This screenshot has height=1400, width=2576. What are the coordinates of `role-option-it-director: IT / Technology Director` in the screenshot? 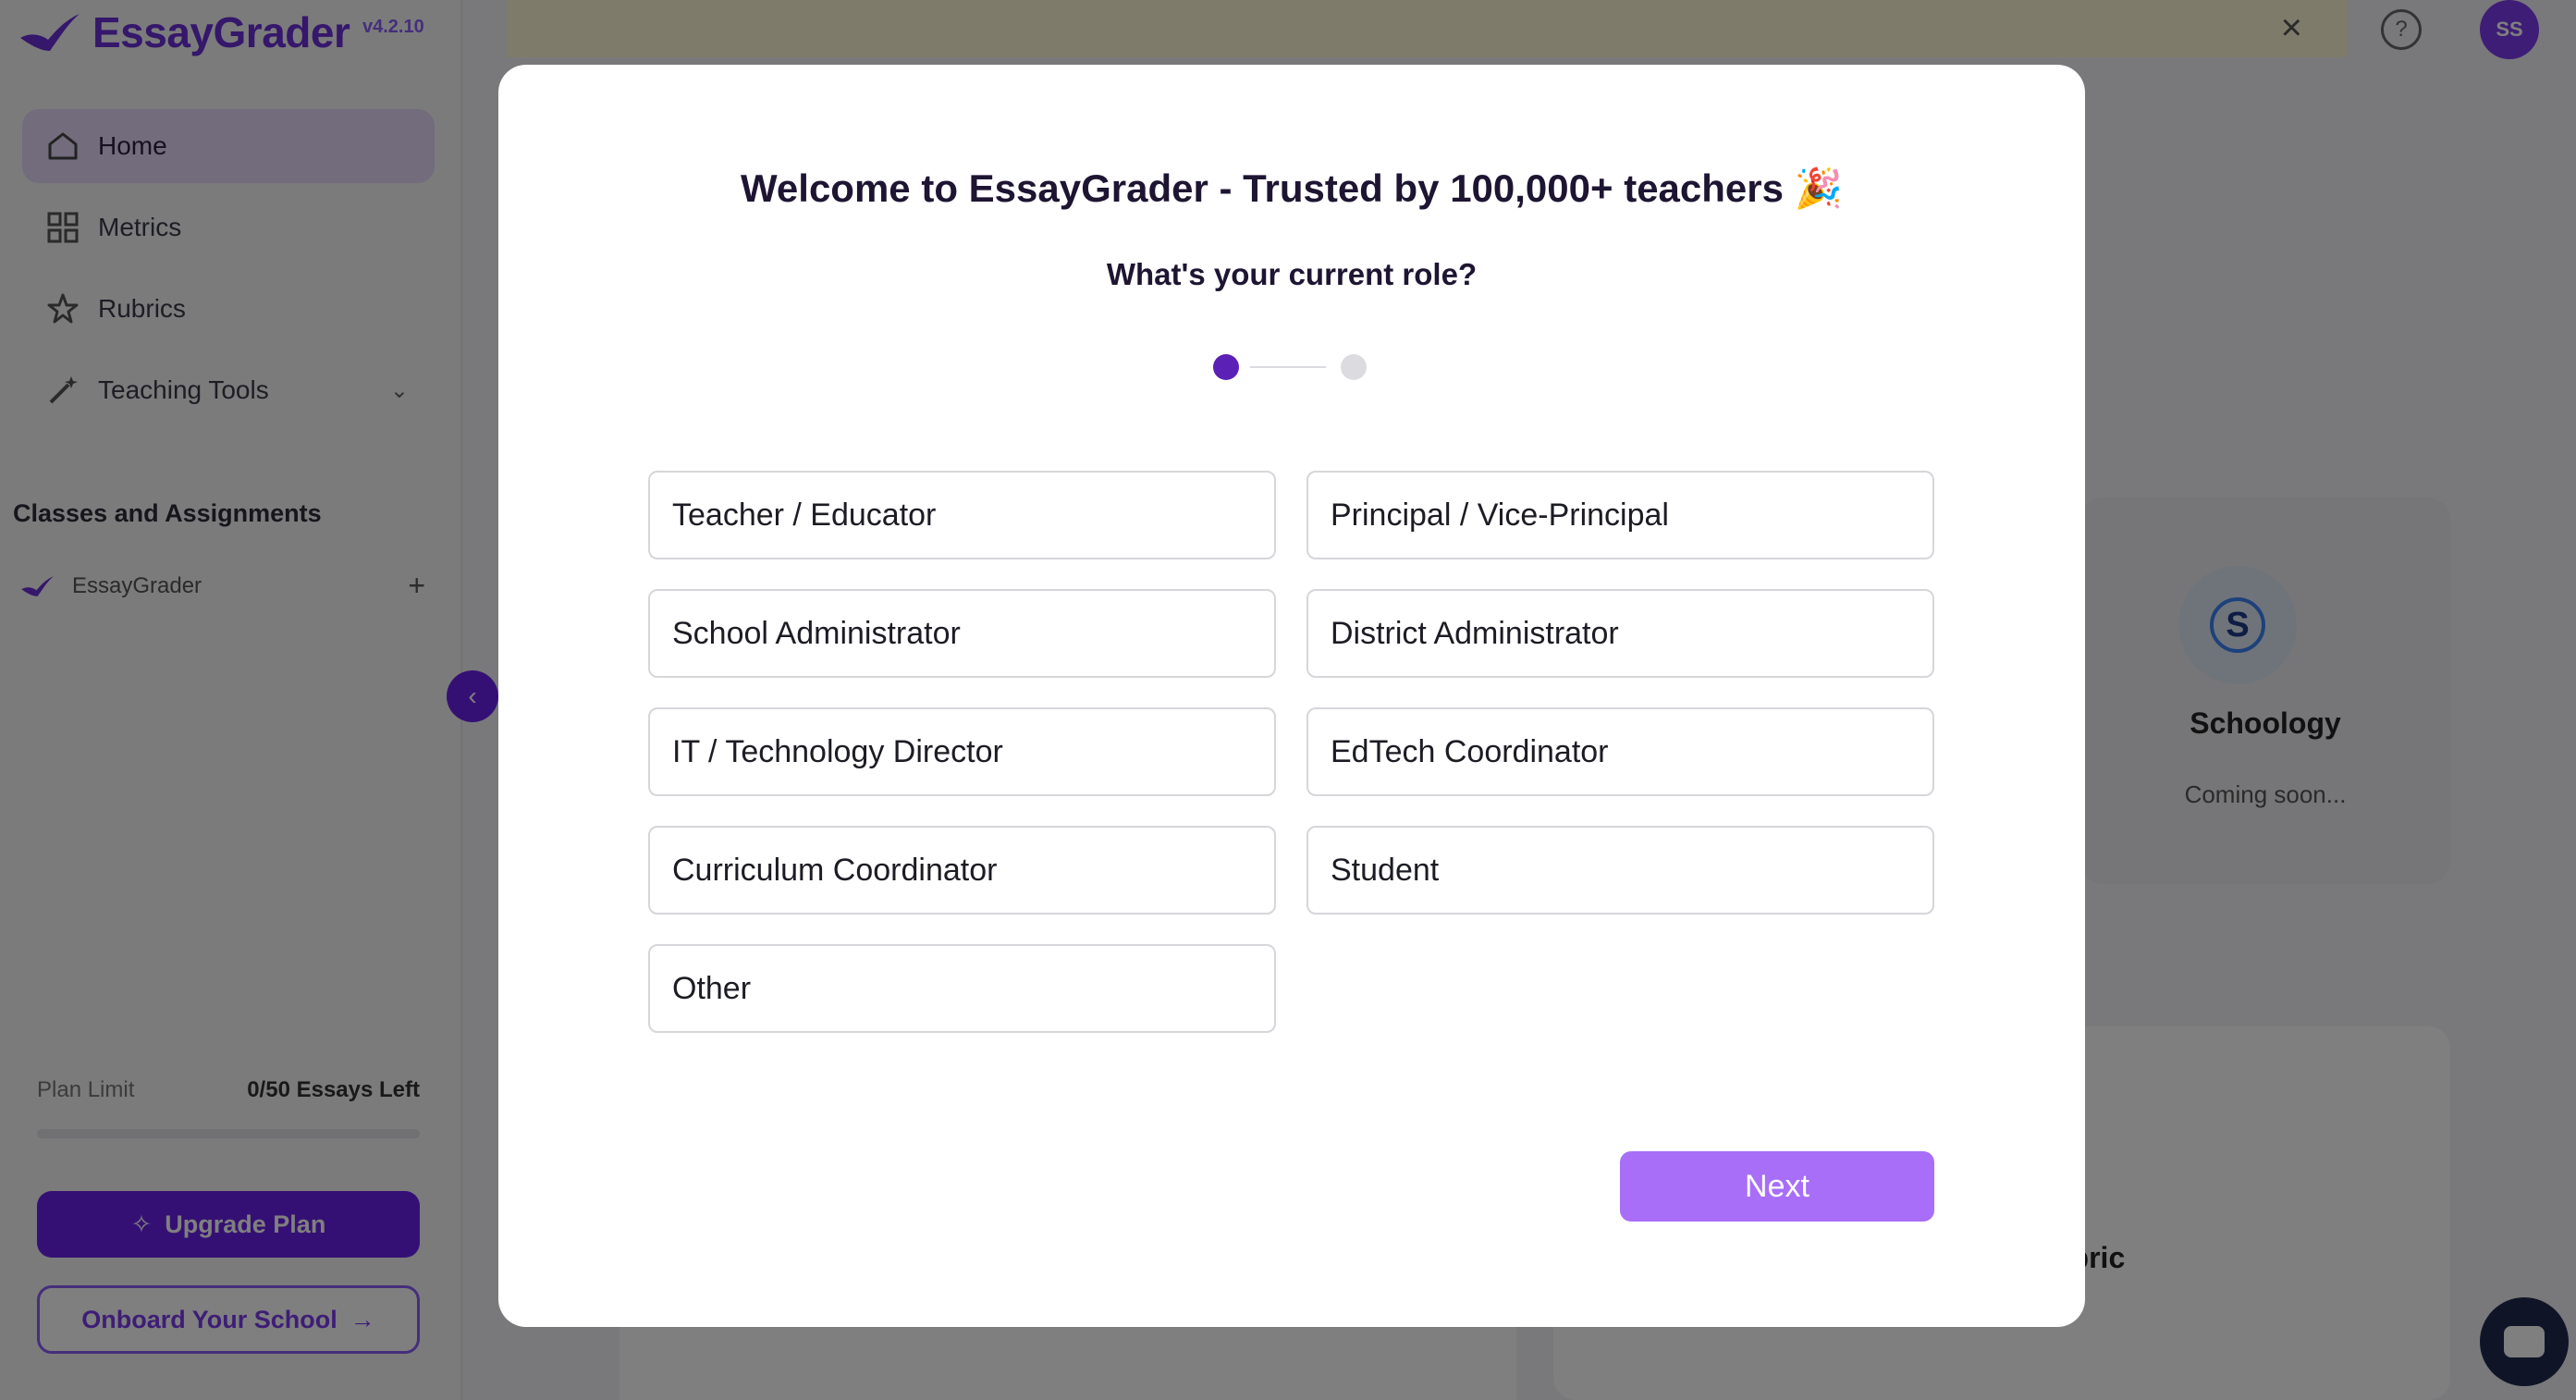 It's located at (962, 751).